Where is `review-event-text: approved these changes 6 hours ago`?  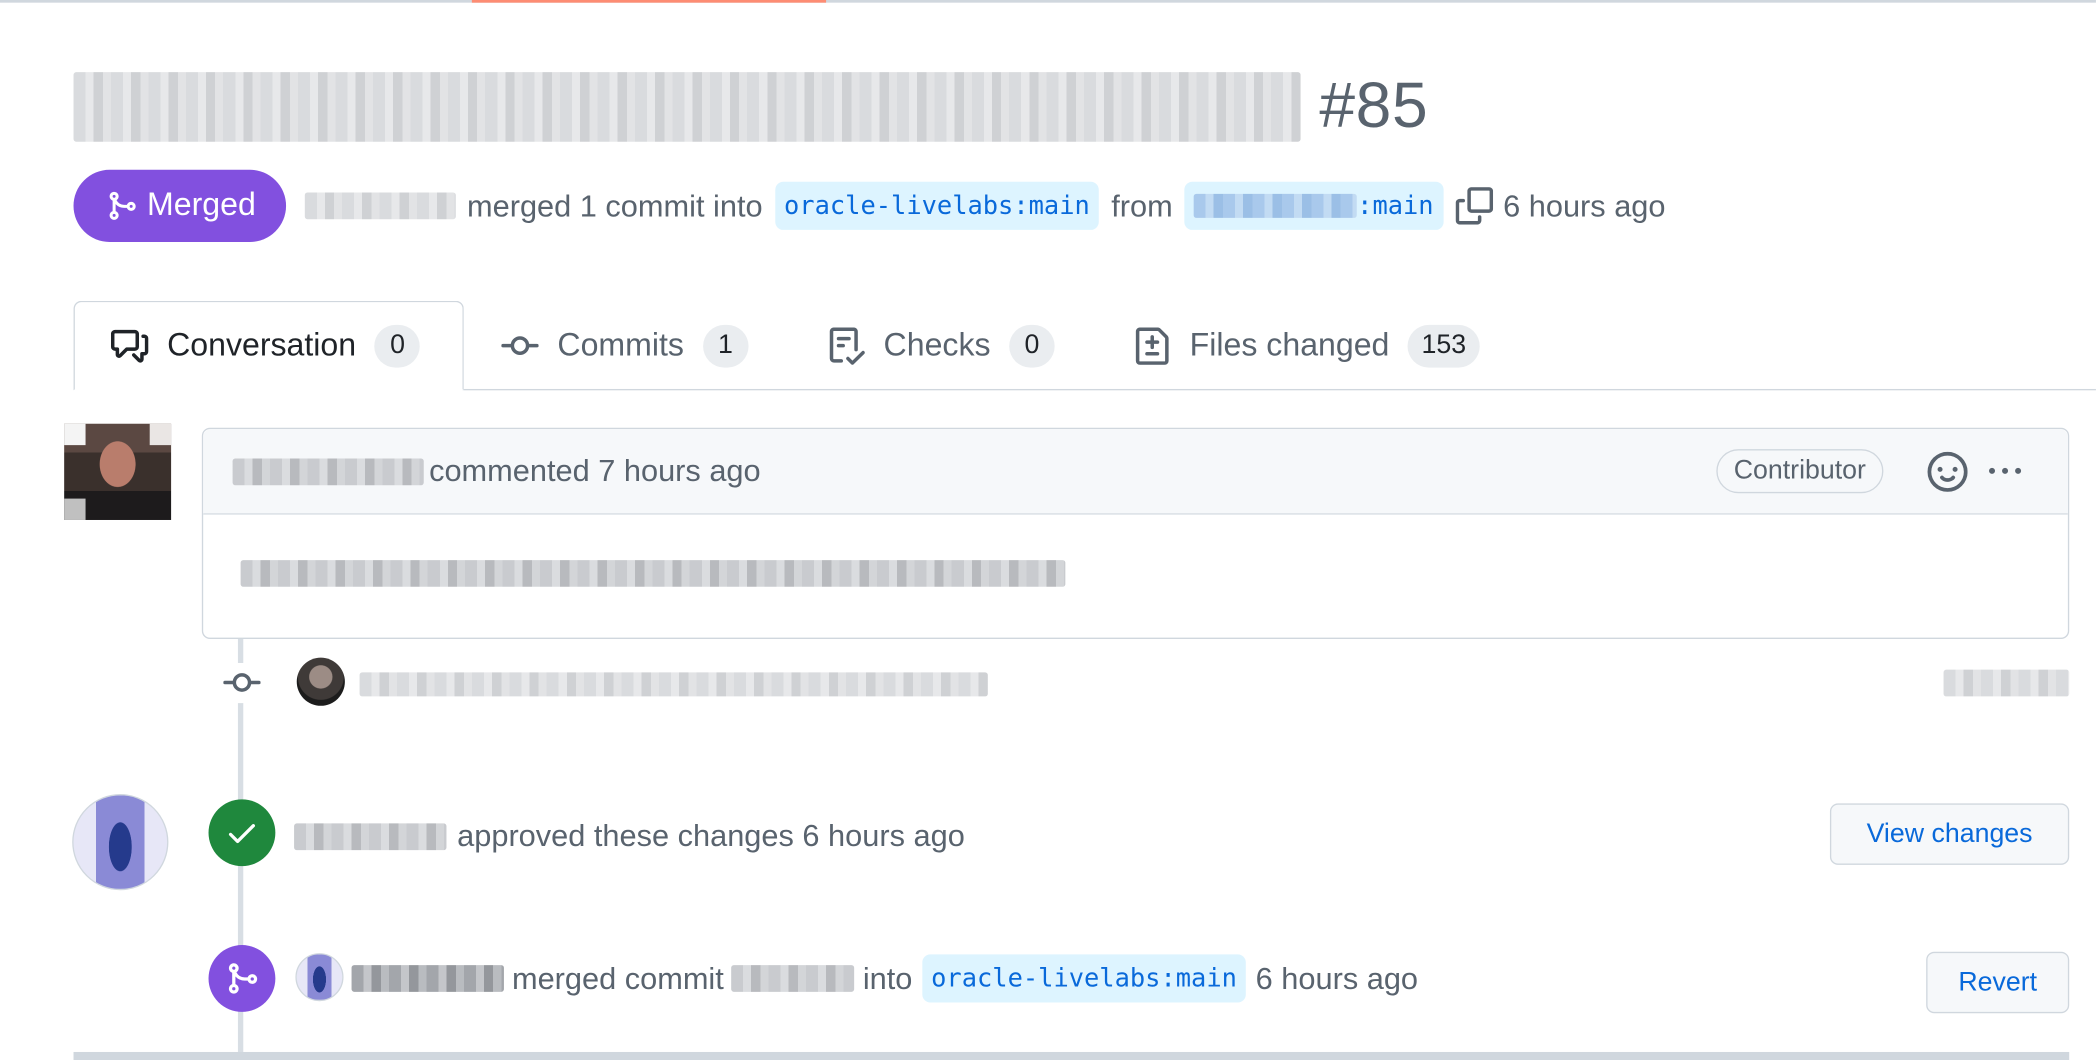 review-event-text: approved these changes 6 hours ago is located at coordinates (629, 836).